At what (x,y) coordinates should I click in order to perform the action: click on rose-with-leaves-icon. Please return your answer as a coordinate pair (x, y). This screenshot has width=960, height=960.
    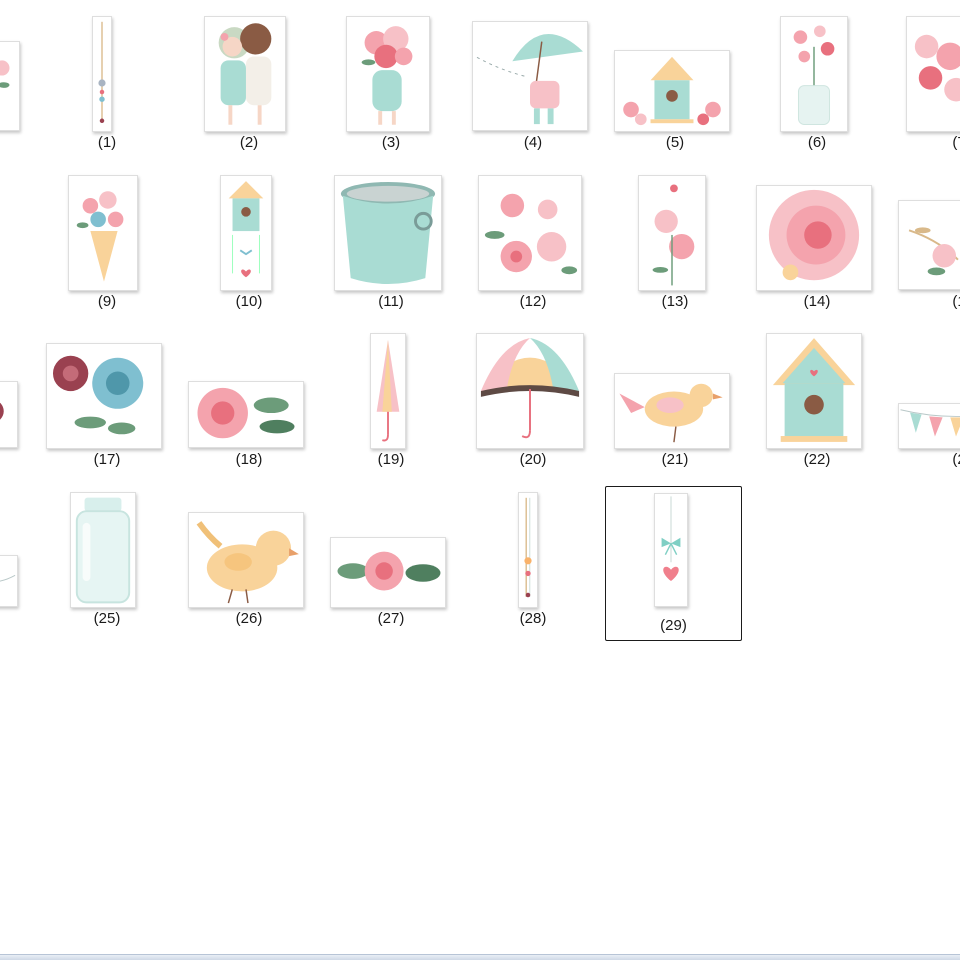
    Looking at the image, I should click on (388, 572).